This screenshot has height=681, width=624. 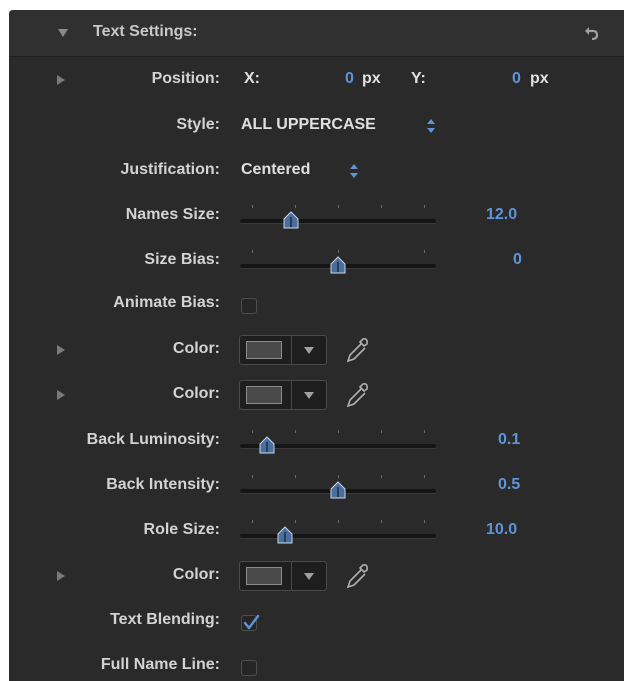 I want to click on x-label: X:, so click(x=252, y=78).